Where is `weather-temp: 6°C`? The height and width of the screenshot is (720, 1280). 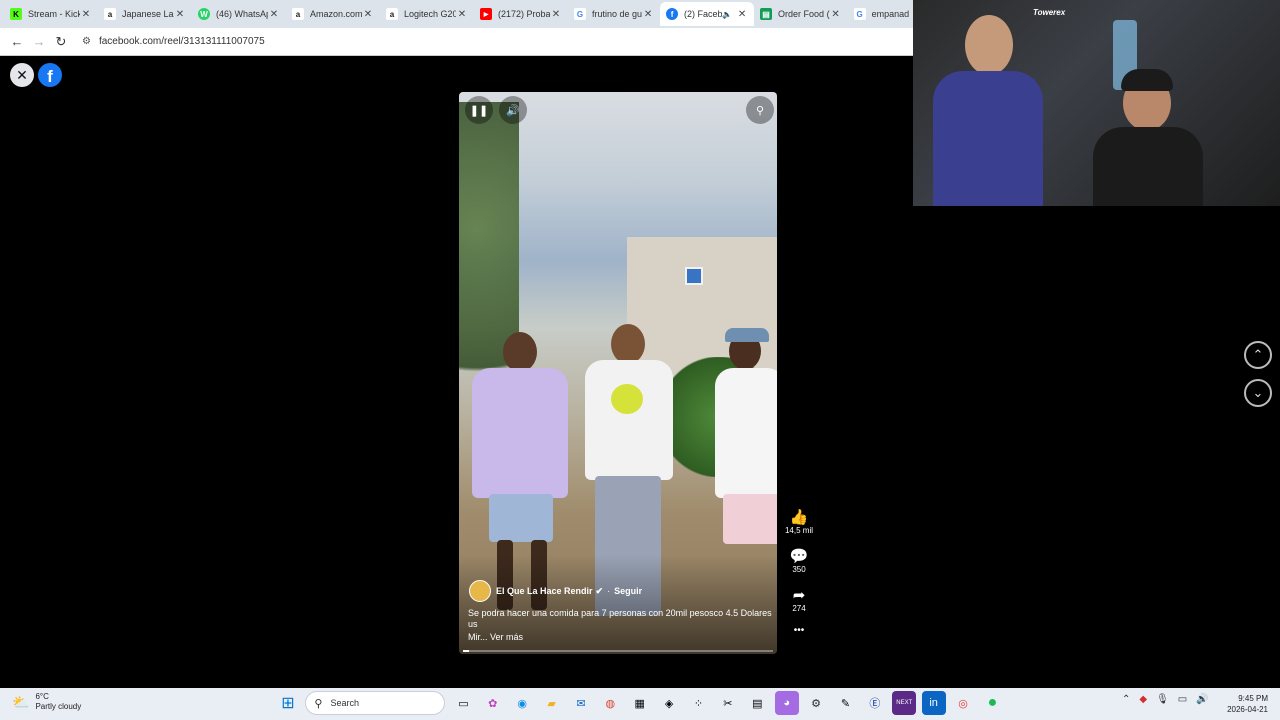
weather-temp: 6°C is located at coordinates (42, 696).